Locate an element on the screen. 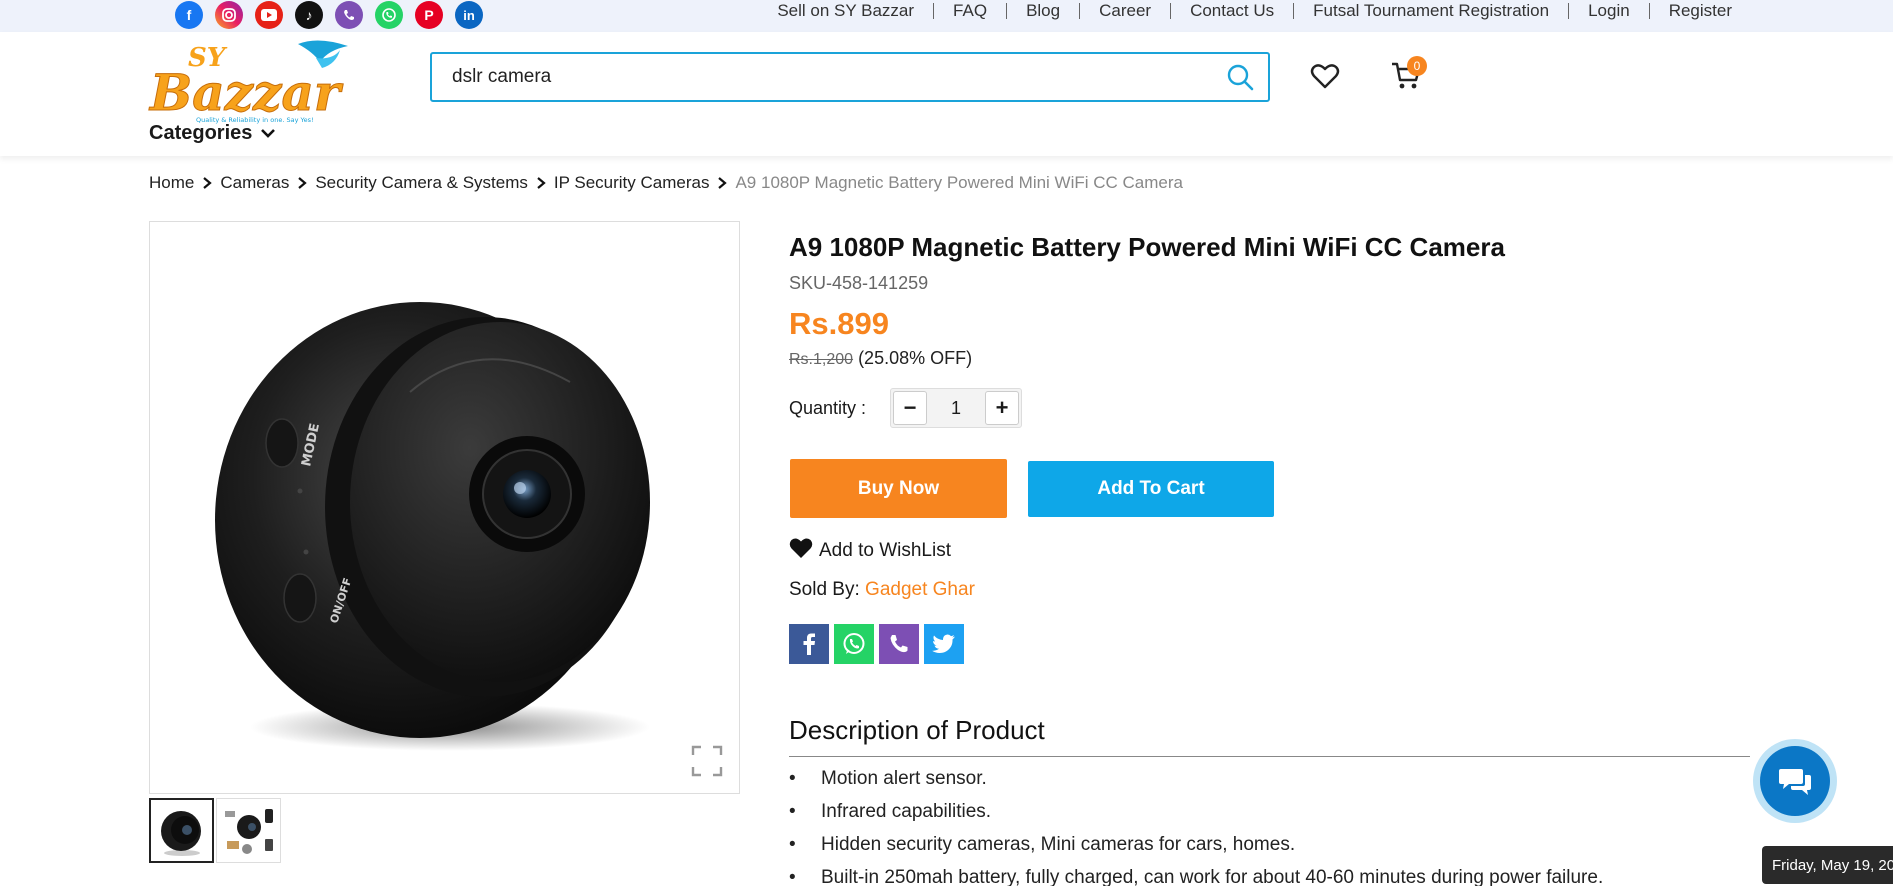 The height and width of the screenshot is (886, 1893). quantity-stepper: − 1 + is located at coordinates (956, 408).